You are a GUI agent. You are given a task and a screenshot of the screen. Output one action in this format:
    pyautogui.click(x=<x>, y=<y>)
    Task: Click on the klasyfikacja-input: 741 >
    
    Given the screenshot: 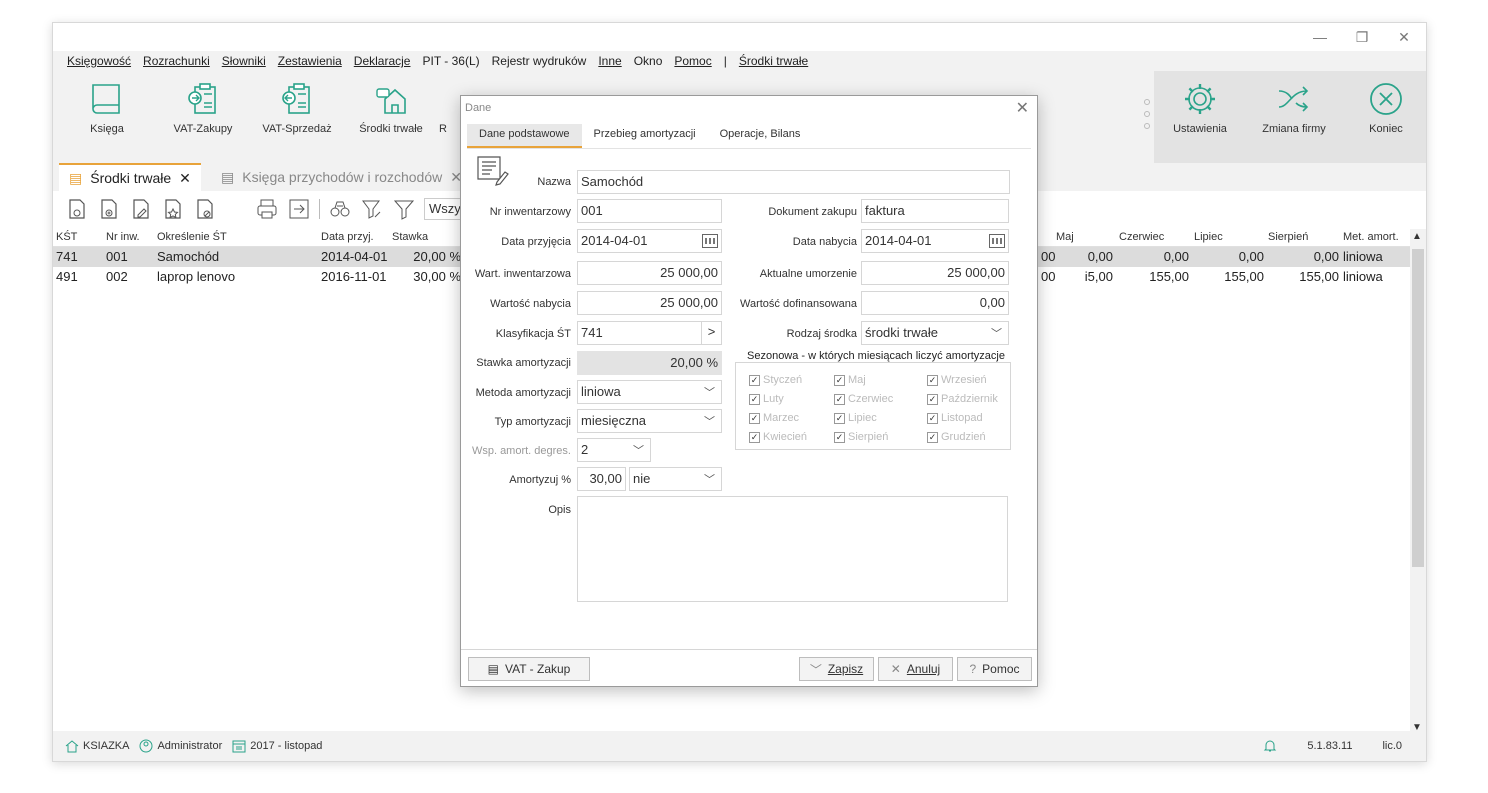 What is the action you would take?
    pyautogui.click(x=649, y=333)
    